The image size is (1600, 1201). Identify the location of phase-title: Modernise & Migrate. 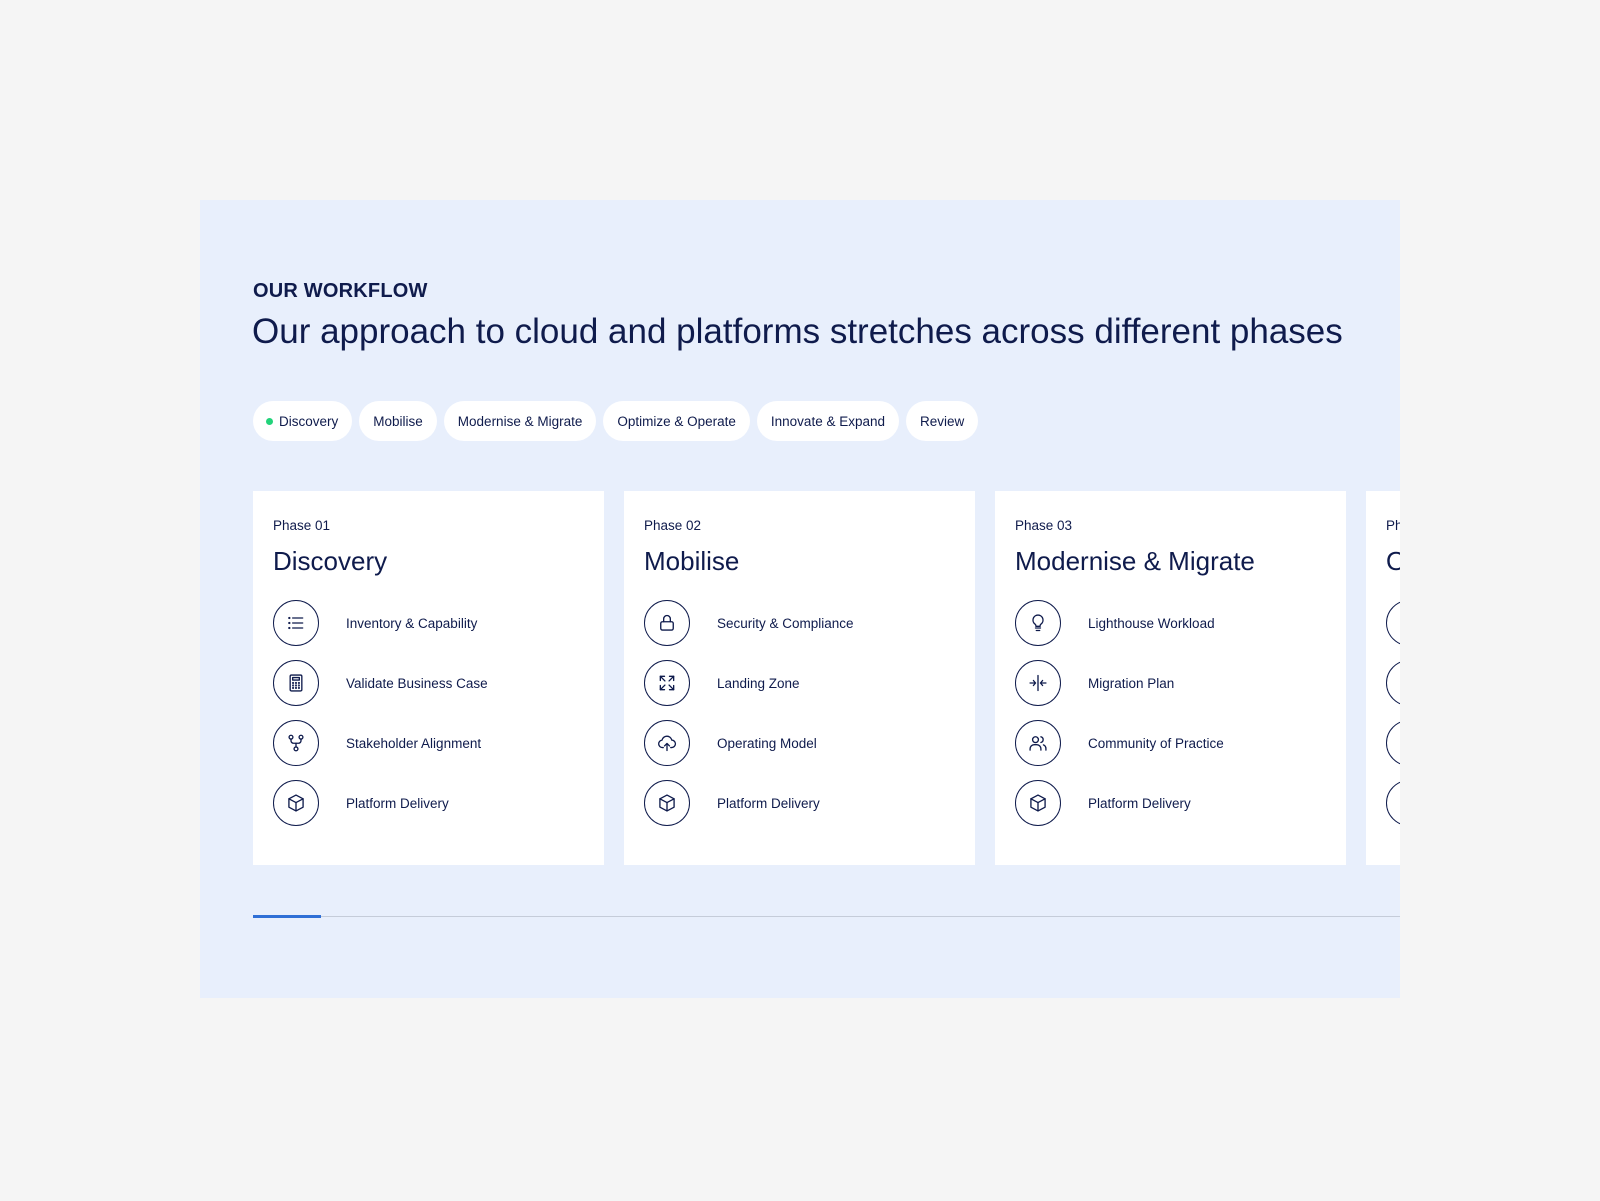
(1135, 561).